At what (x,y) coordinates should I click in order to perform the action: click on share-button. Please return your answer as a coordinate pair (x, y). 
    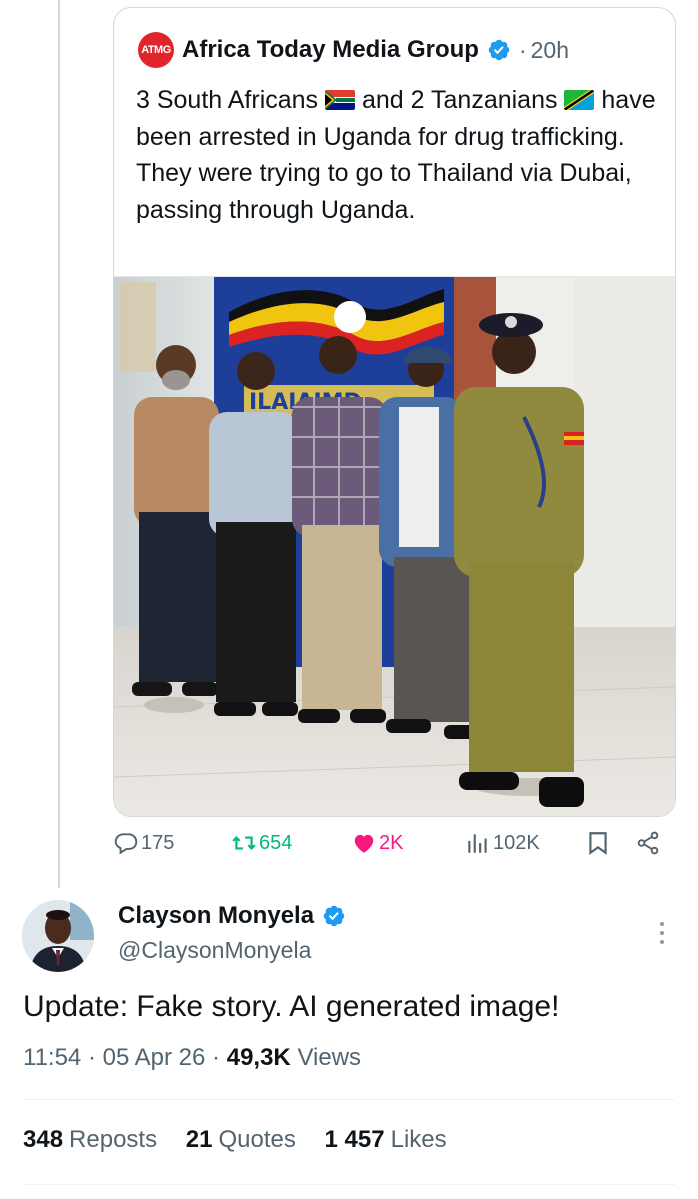
    Looking at the image, I should click on (649, 843).